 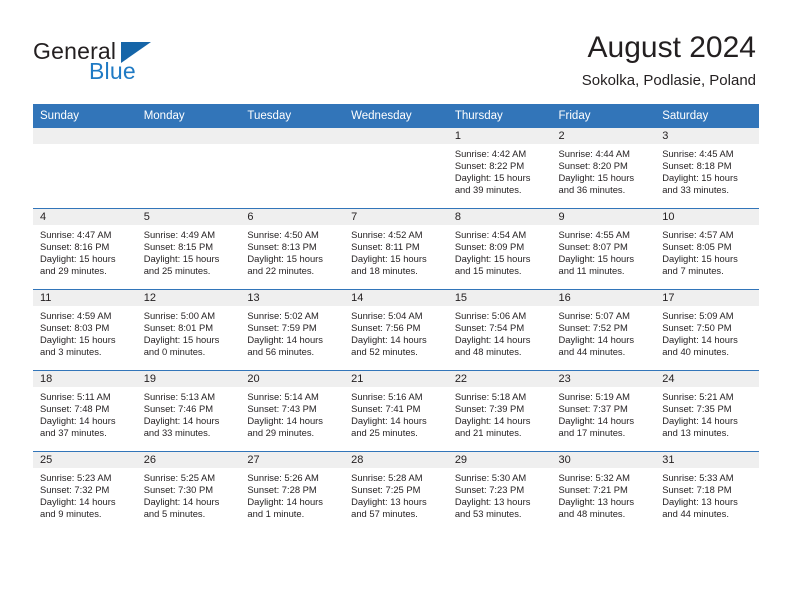 What do you see at coordinates (123, 62) in the screenshot?
I see `general-blue-logo: General Blue` at bounding box center [123, 62].